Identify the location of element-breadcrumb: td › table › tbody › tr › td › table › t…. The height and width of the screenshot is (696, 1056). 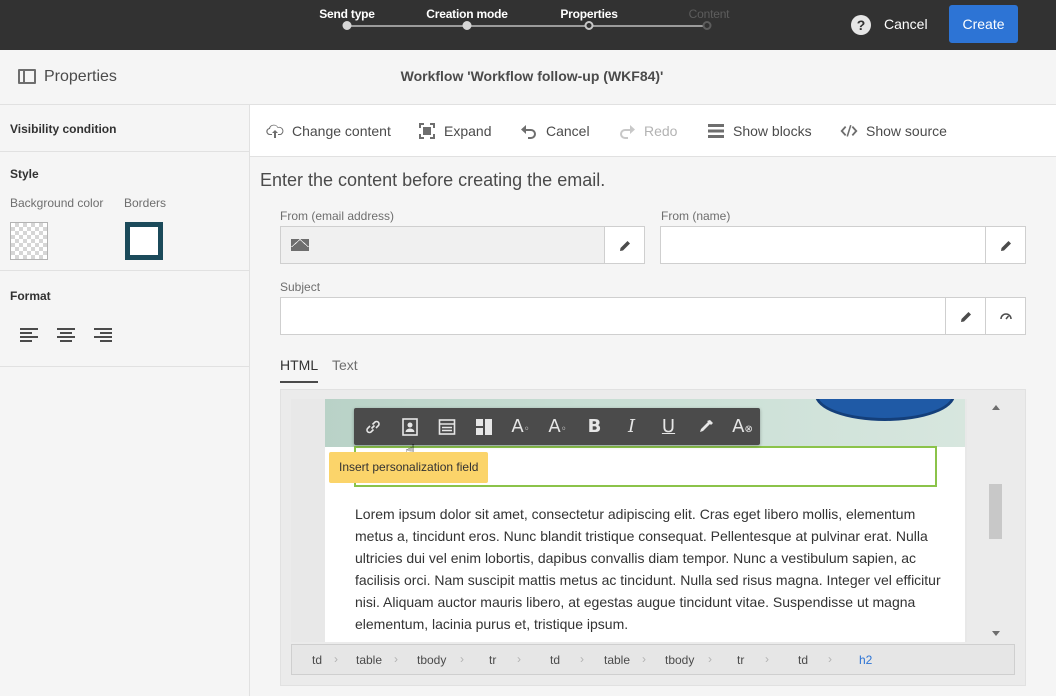
(653, 659).